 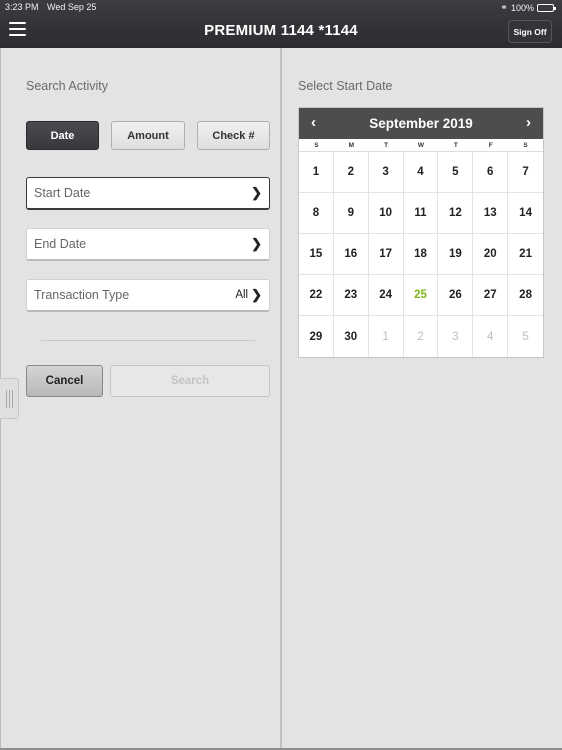 What do you see at coordinates (351, 213) in the screenshot?
I see `calendar-day: 9` at bounding box center [351, 213].